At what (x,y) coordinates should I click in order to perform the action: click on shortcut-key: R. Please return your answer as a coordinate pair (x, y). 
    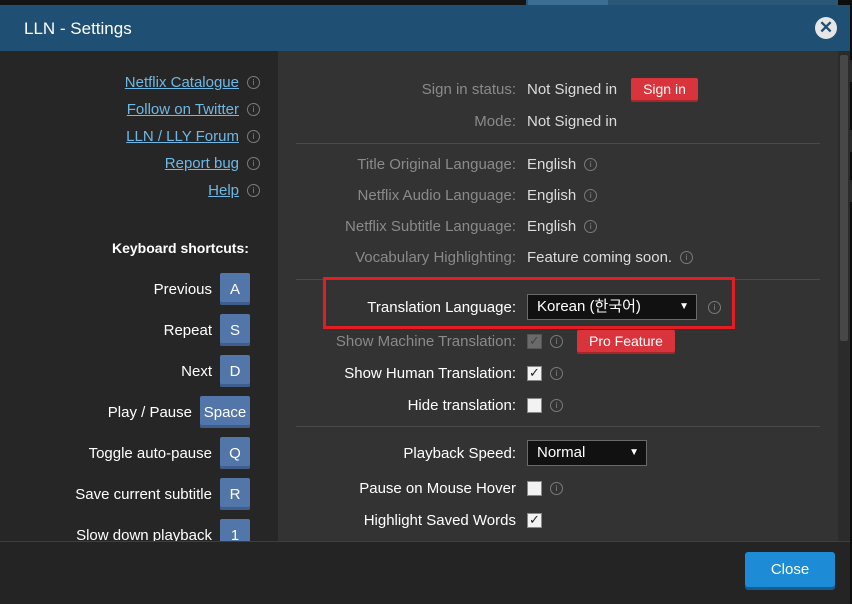
    Looking at the image, I should click on (235, 494).